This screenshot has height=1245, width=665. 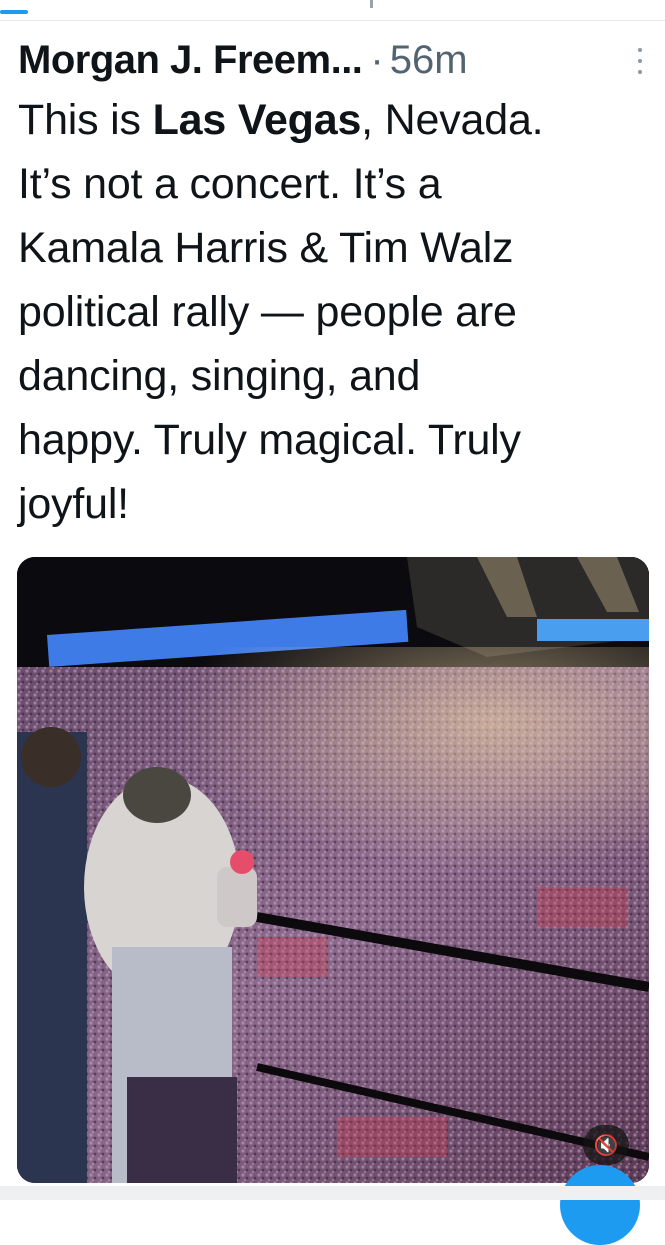 I want to click on post-header: Morgan J. Freem... · 56m, so click(x=332, y=60).